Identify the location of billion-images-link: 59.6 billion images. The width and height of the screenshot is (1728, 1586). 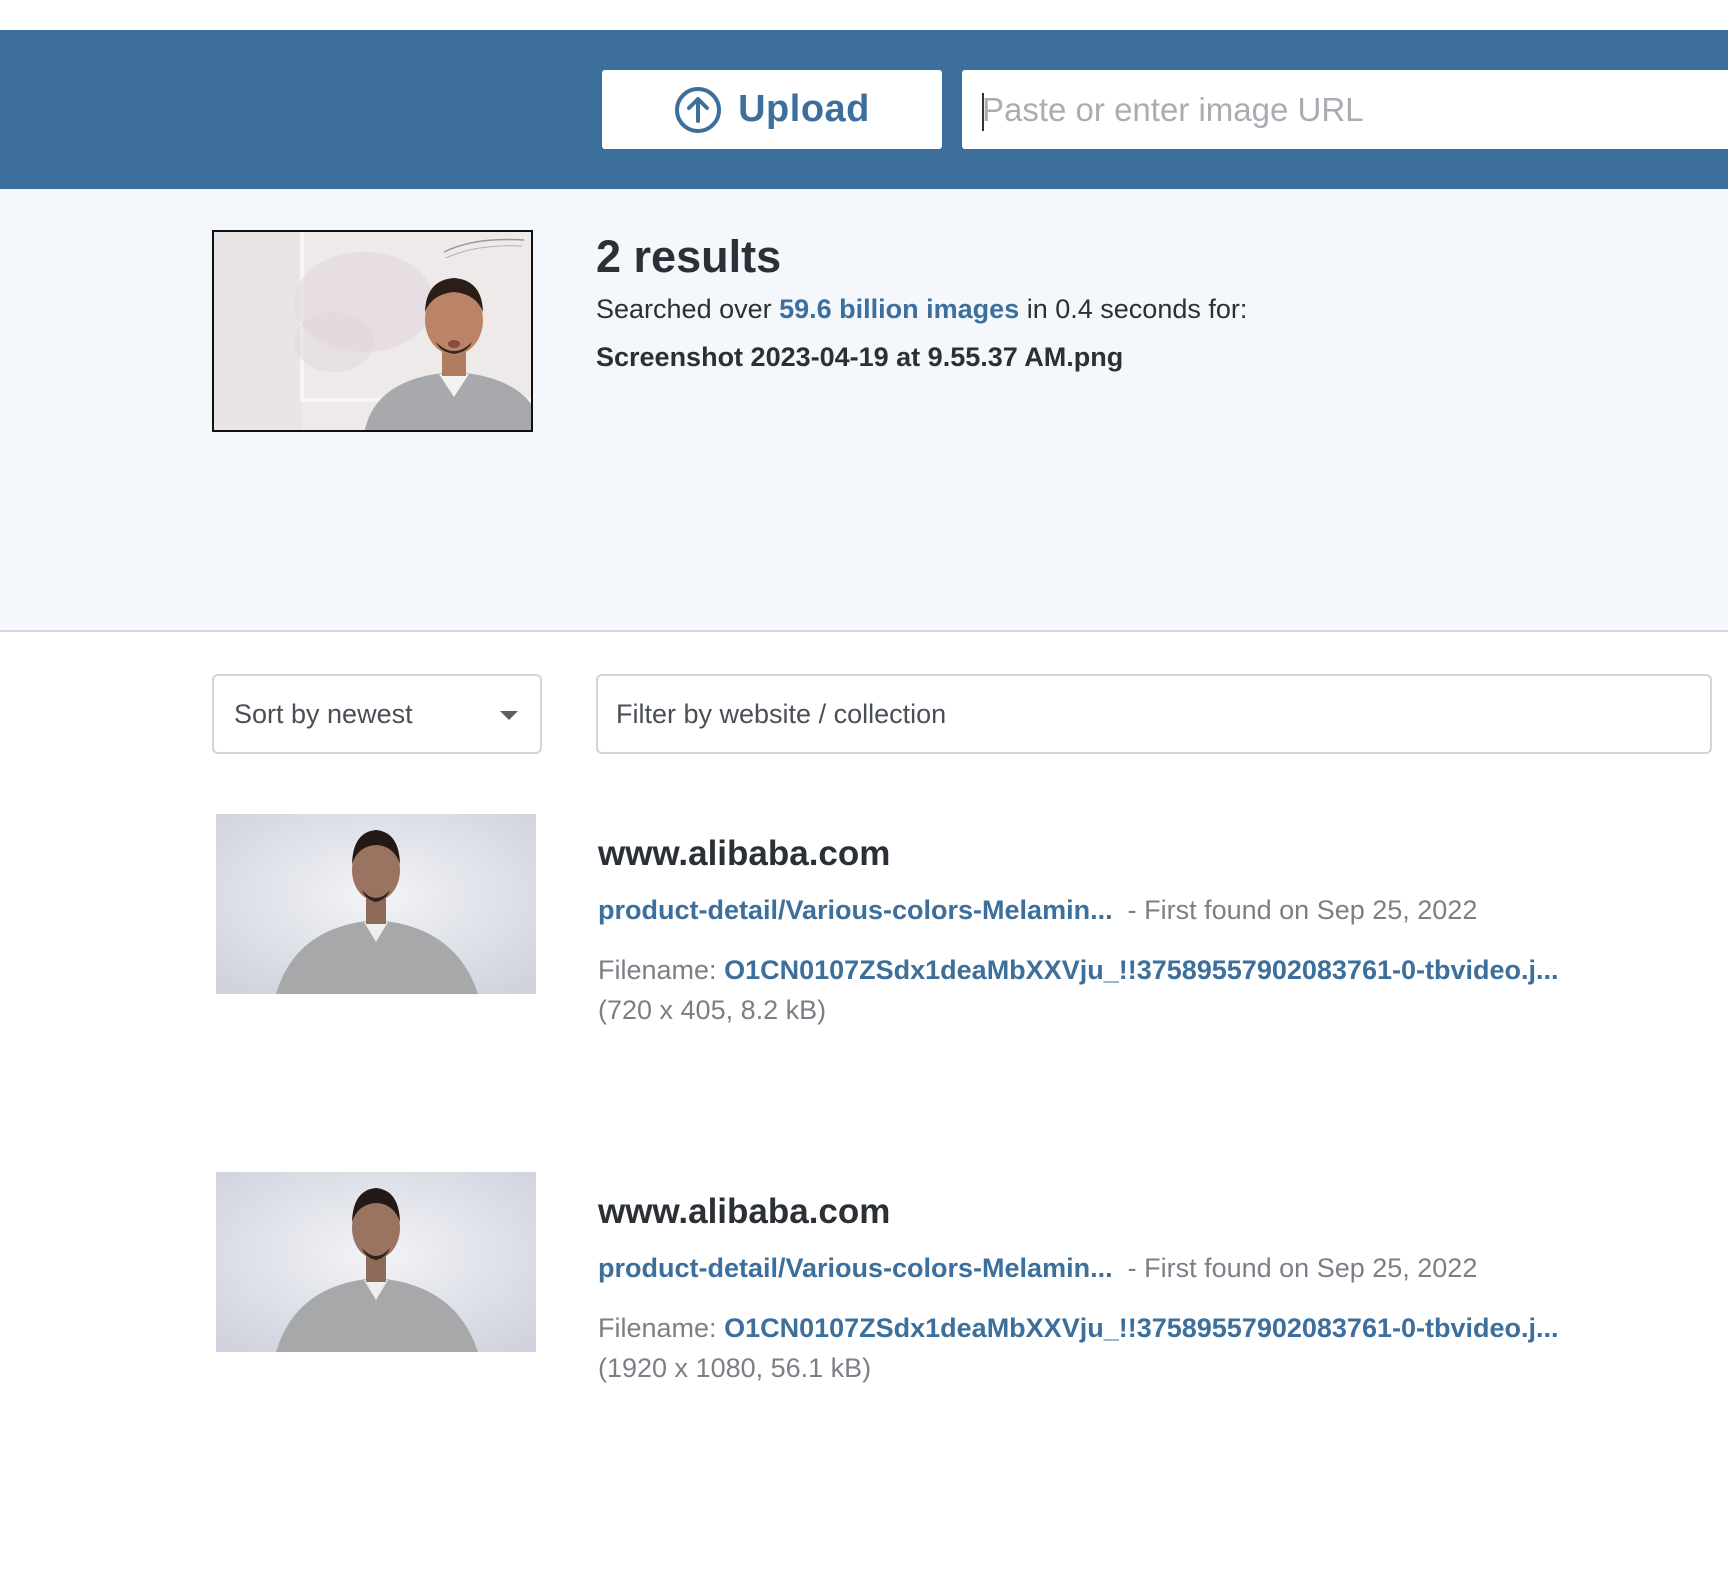
(899, 309).